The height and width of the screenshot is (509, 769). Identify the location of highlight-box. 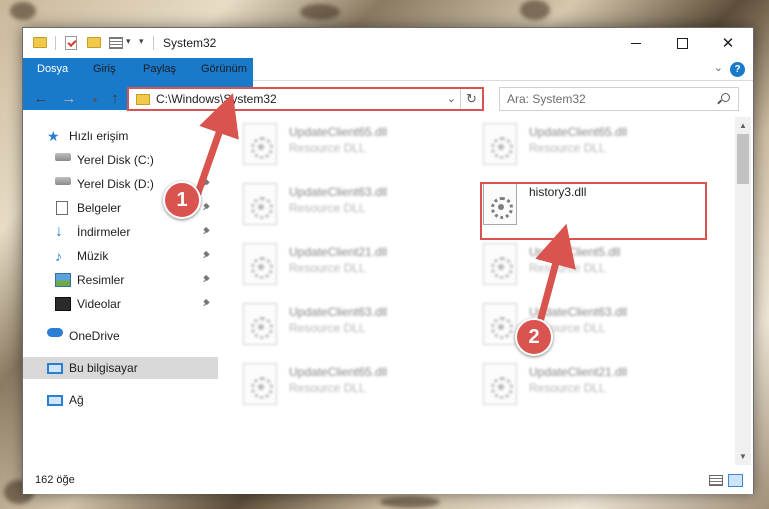
(593, 211).